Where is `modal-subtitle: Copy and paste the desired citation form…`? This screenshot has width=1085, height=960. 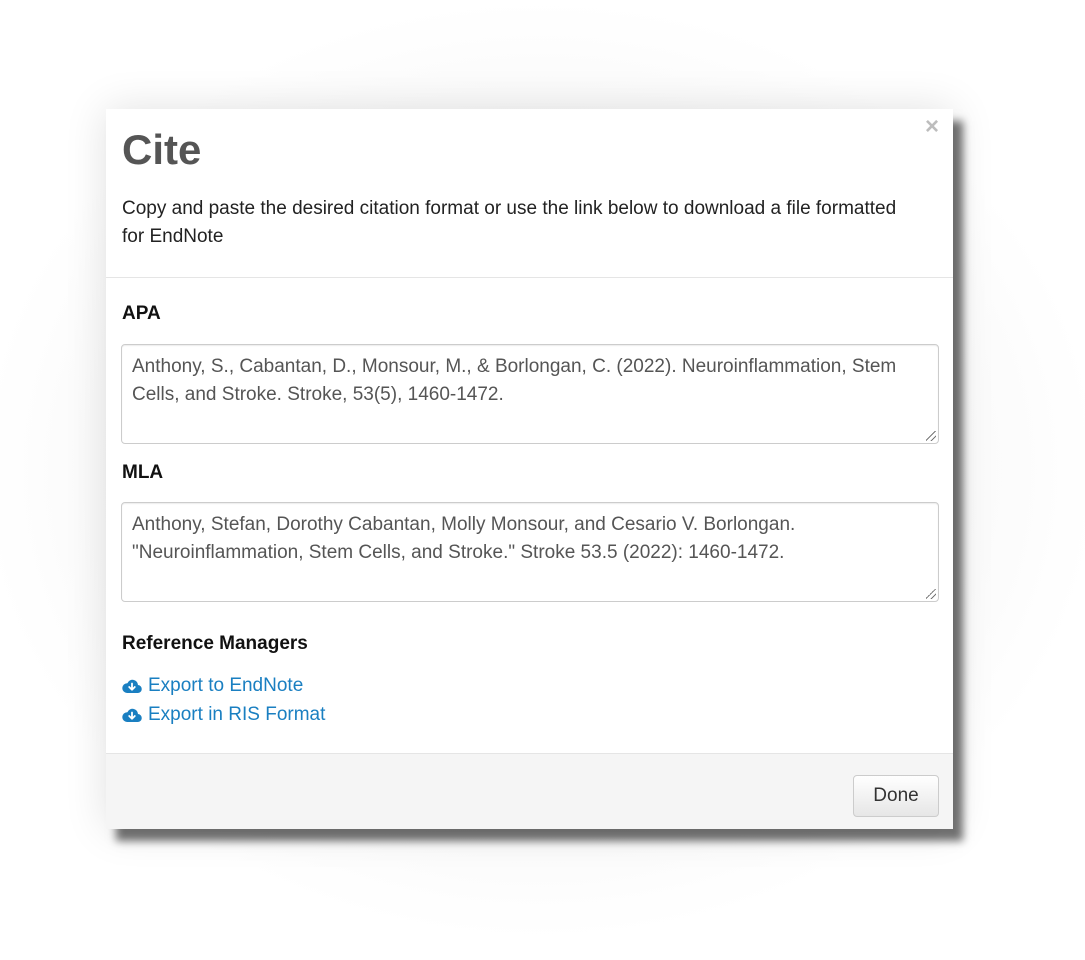
modal-subtitle: Copy and paste the desired citation form… is located at coordinates (509, 222).